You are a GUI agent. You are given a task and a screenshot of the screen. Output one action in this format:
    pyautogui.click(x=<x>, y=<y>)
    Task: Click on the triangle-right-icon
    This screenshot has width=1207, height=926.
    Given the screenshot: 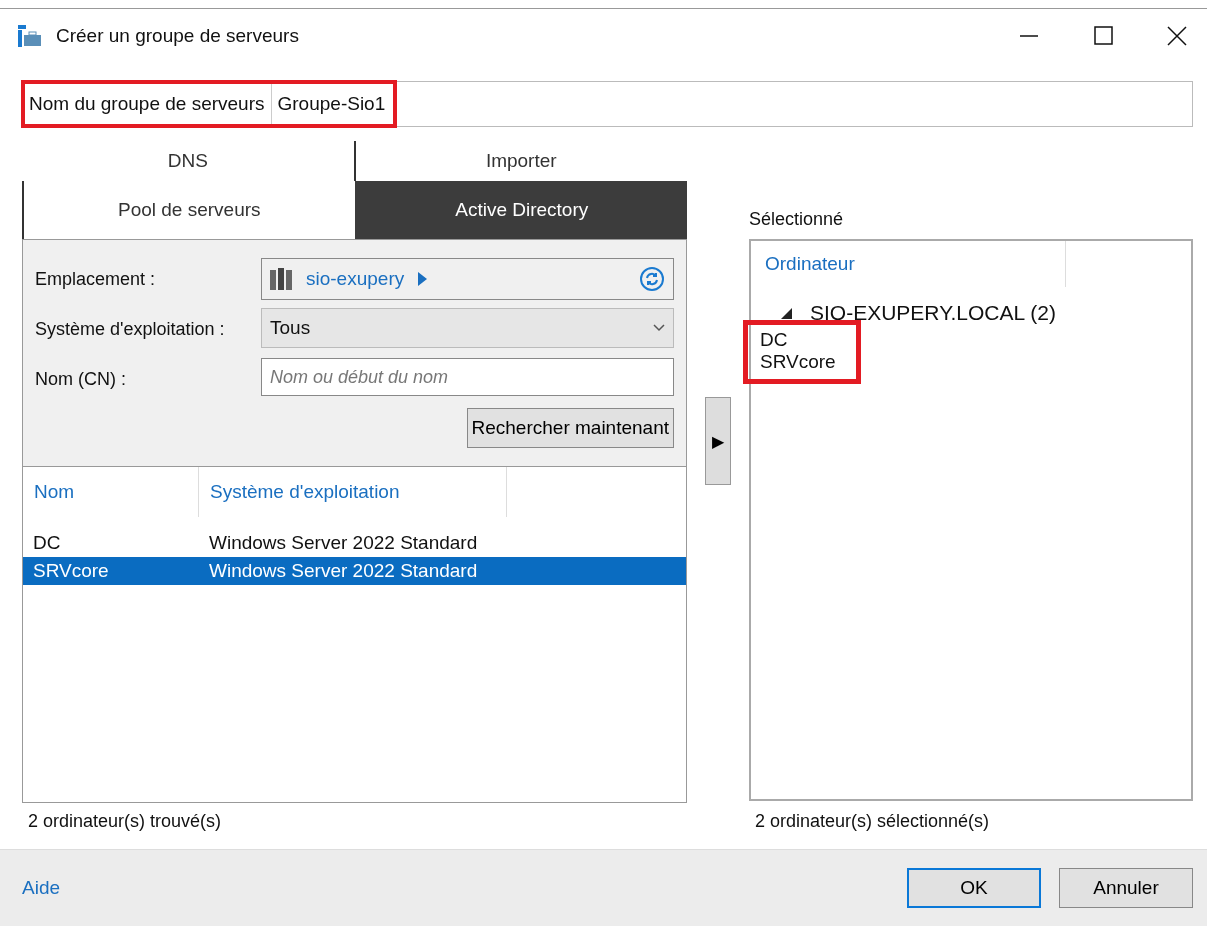 What is the action you would take?
    pyautogui.click(x=423, y=279)
    